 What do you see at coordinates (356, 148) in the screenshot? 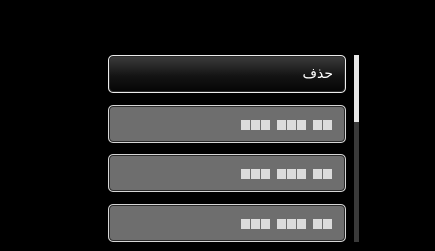
I see `scrollbar` at bounding box center [356, 148].